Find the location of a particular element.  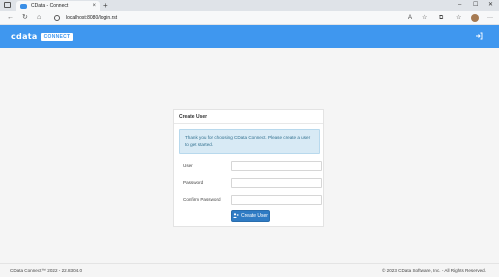

version-text: CData Connect™ 2022 - 22.8304.0 is located at coordinates (46, 270).